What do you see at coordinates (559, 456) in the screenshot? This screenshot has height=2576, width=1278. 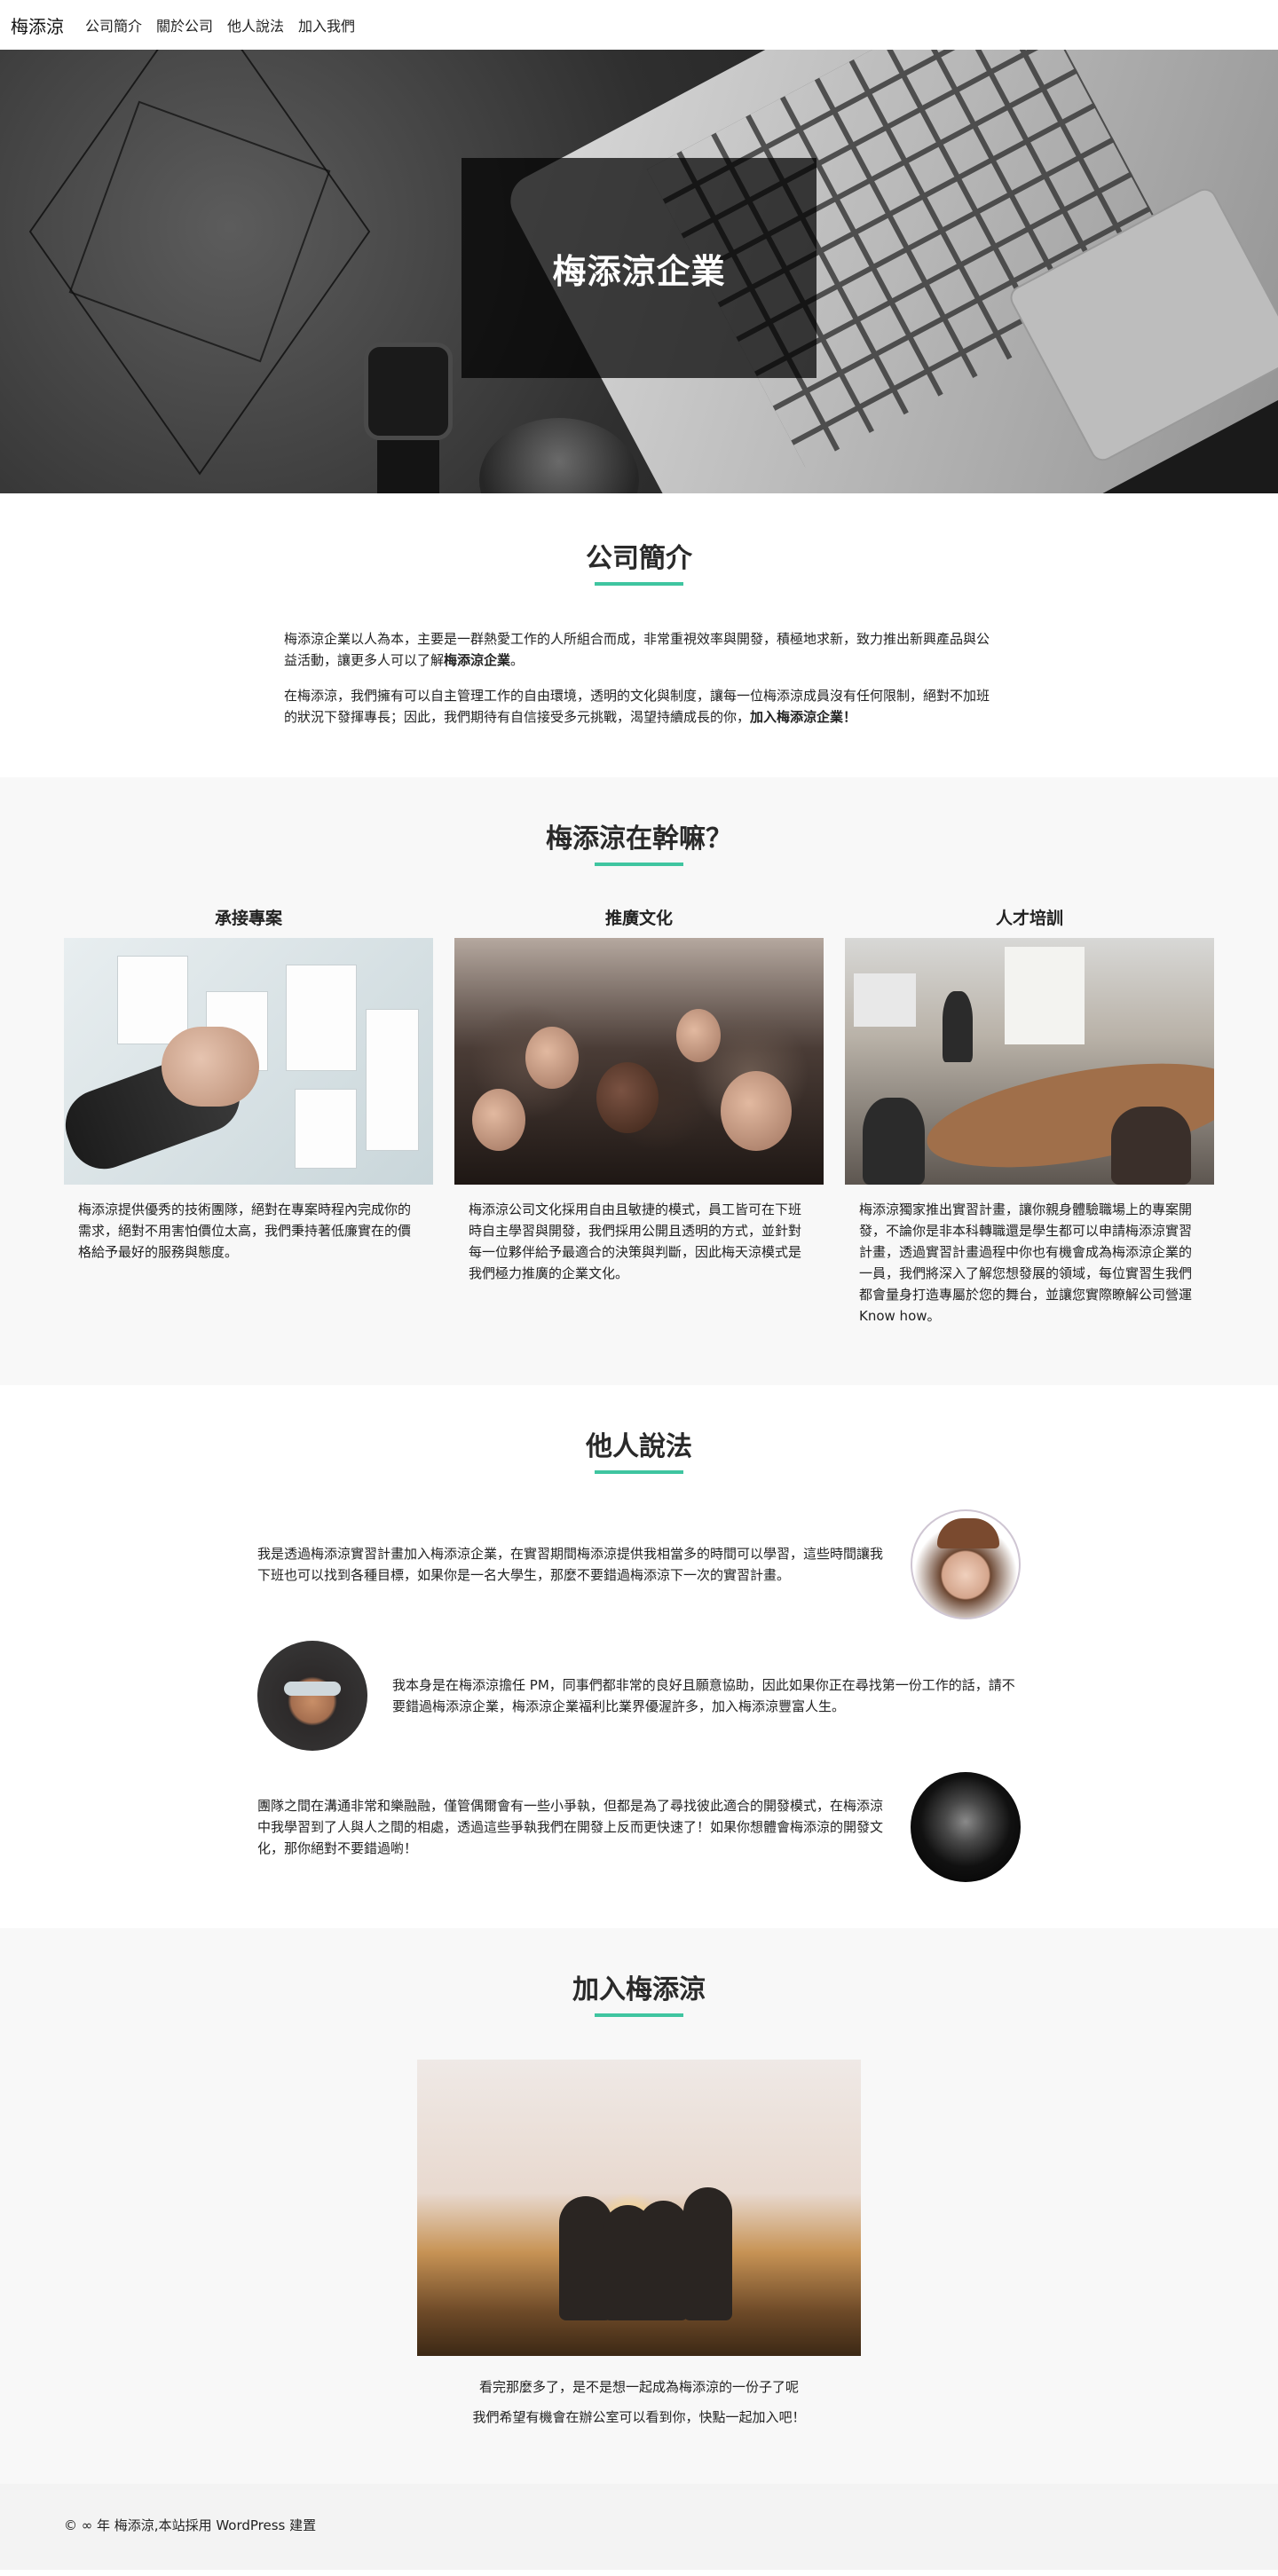 I see `hero-mouse-image` at bounding box center [559, 456].